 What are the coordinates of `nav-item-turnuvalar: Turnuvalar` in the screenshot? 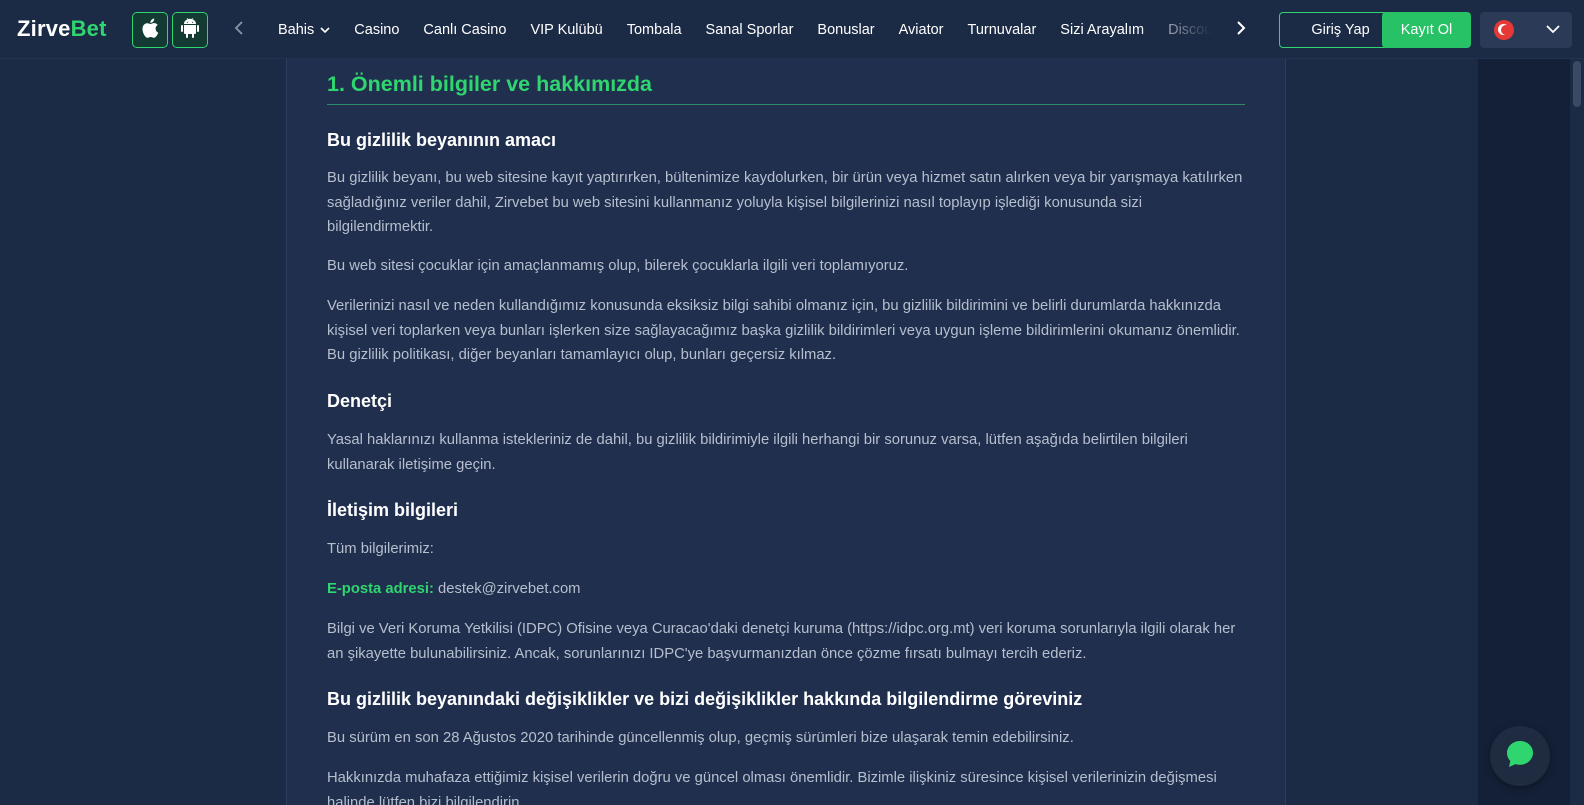 It's located at (1002, 30).